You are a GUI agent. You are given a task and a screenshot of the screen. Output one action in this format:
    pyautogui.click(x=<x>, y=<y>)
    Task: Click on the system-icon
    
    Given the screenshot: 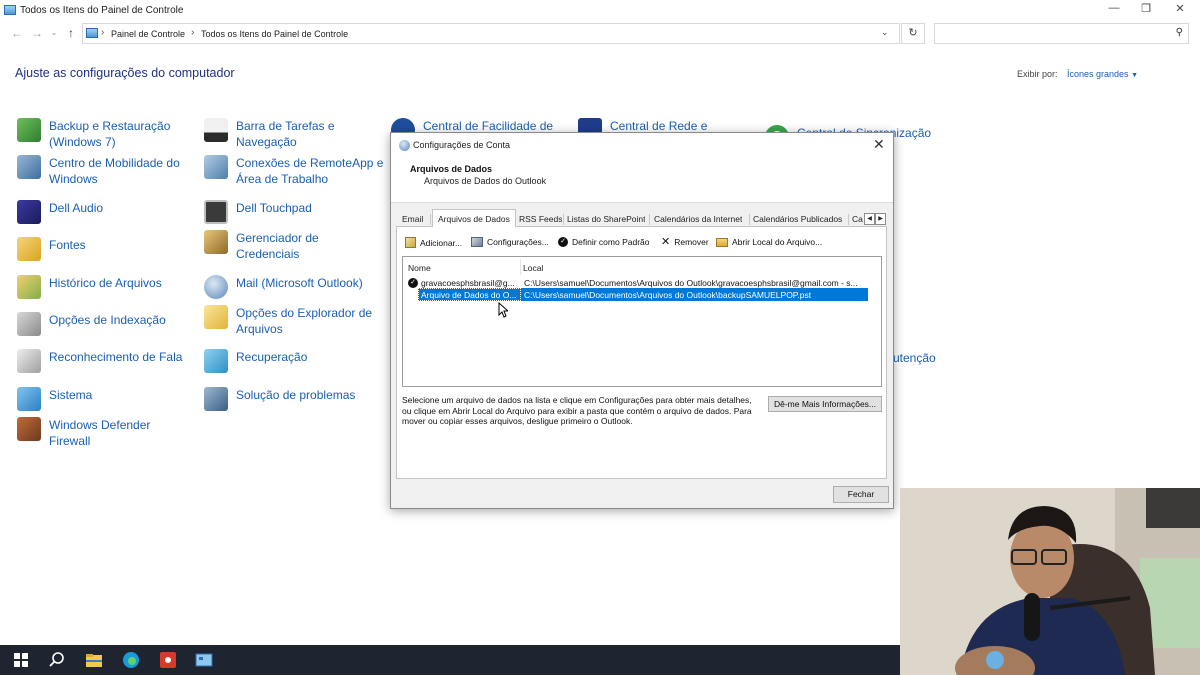 What is the action you would take?
    pyautogui.click(x=29, y=399)
    